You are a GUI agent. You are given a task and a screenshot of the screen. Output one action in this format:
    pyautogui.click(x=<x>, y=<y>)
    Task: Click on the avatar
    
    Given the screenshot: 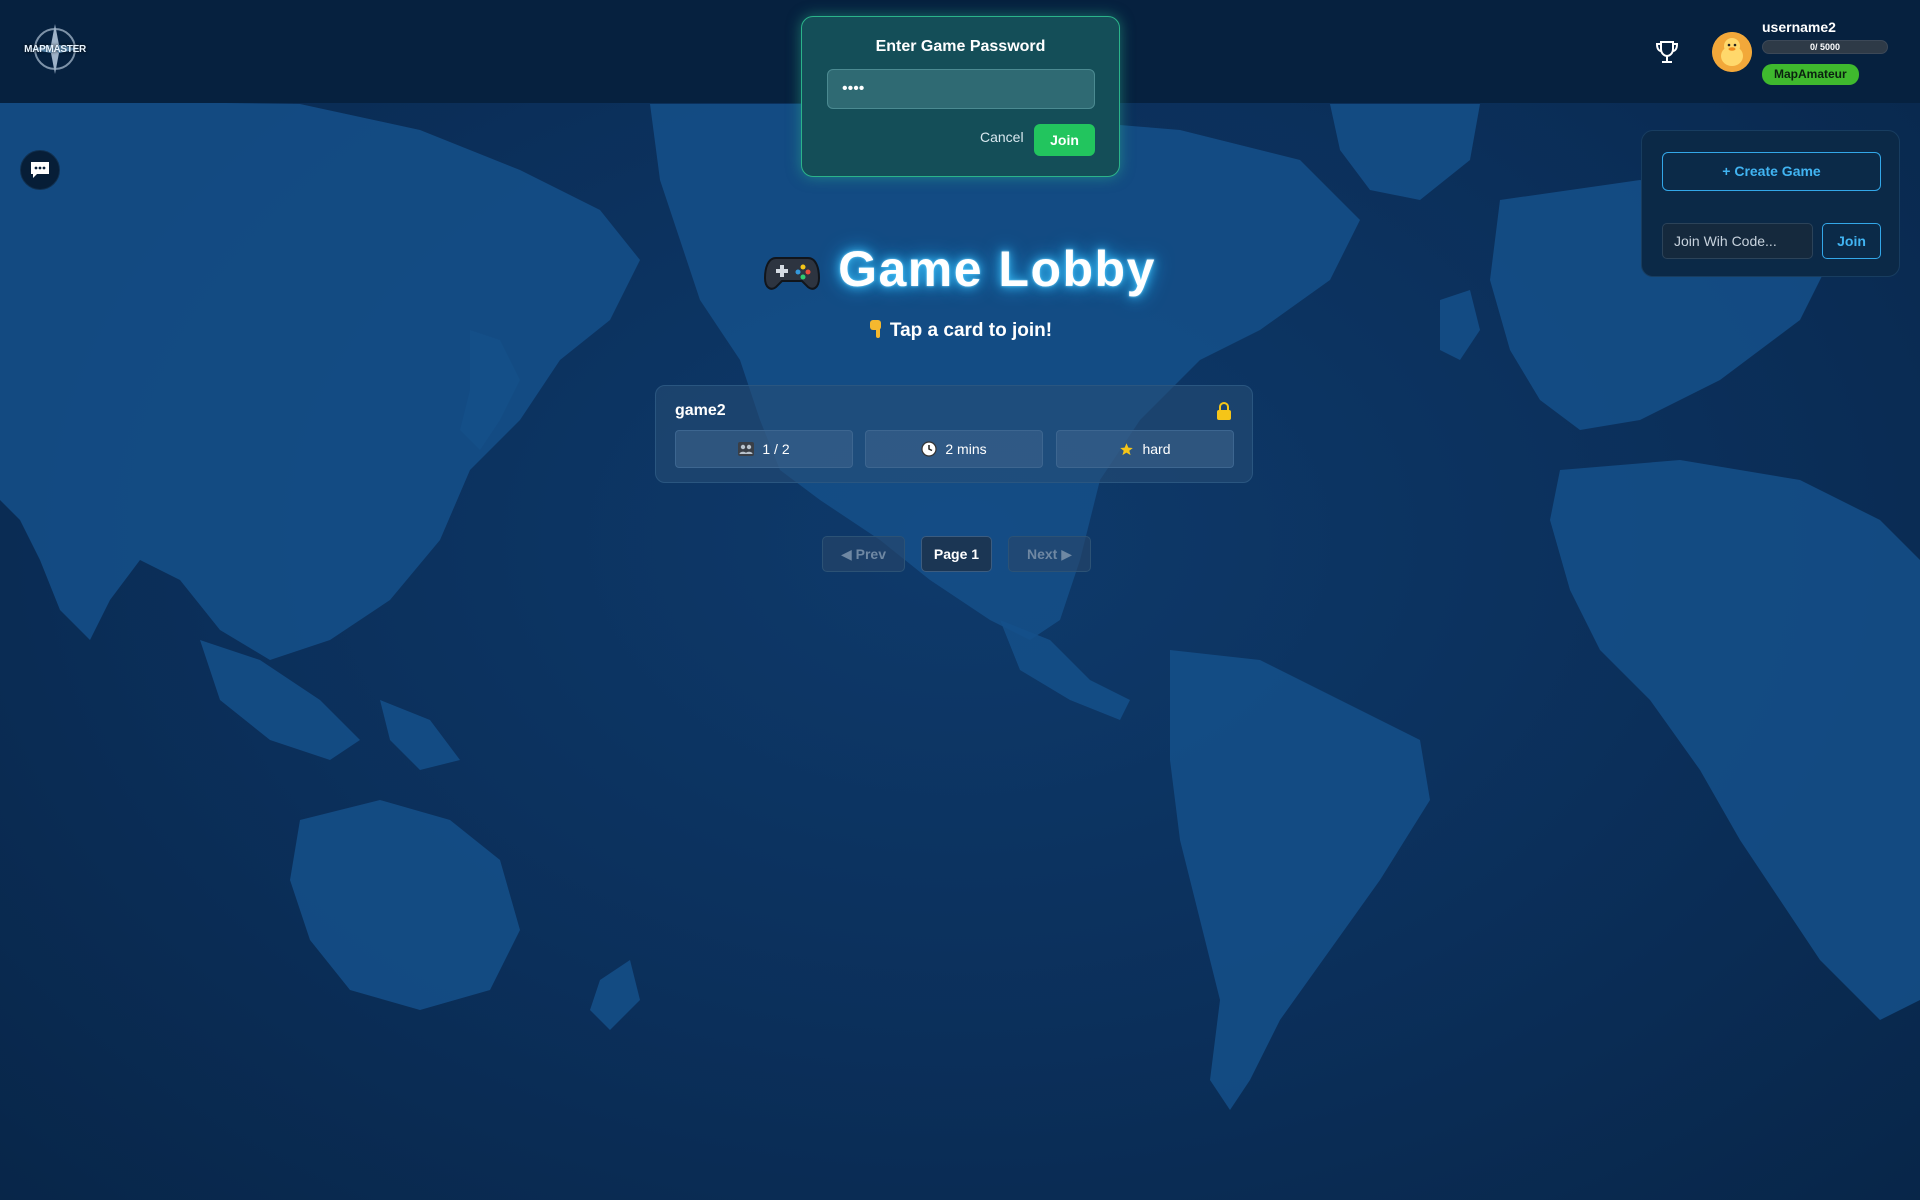 What is the action you would take?
    pyautogui.click(x=1732, y=52)
    